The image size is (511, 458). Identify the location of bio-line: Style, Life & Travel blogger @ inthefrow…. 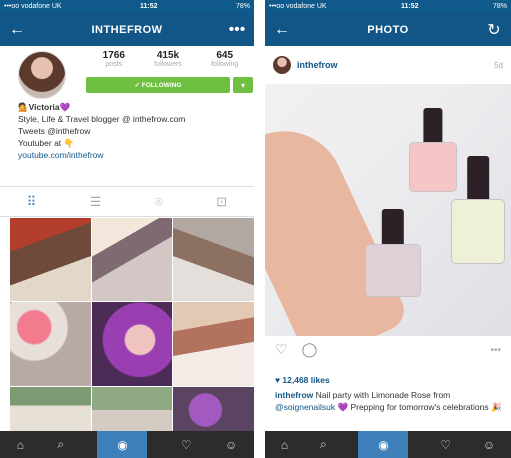
(102, 119).